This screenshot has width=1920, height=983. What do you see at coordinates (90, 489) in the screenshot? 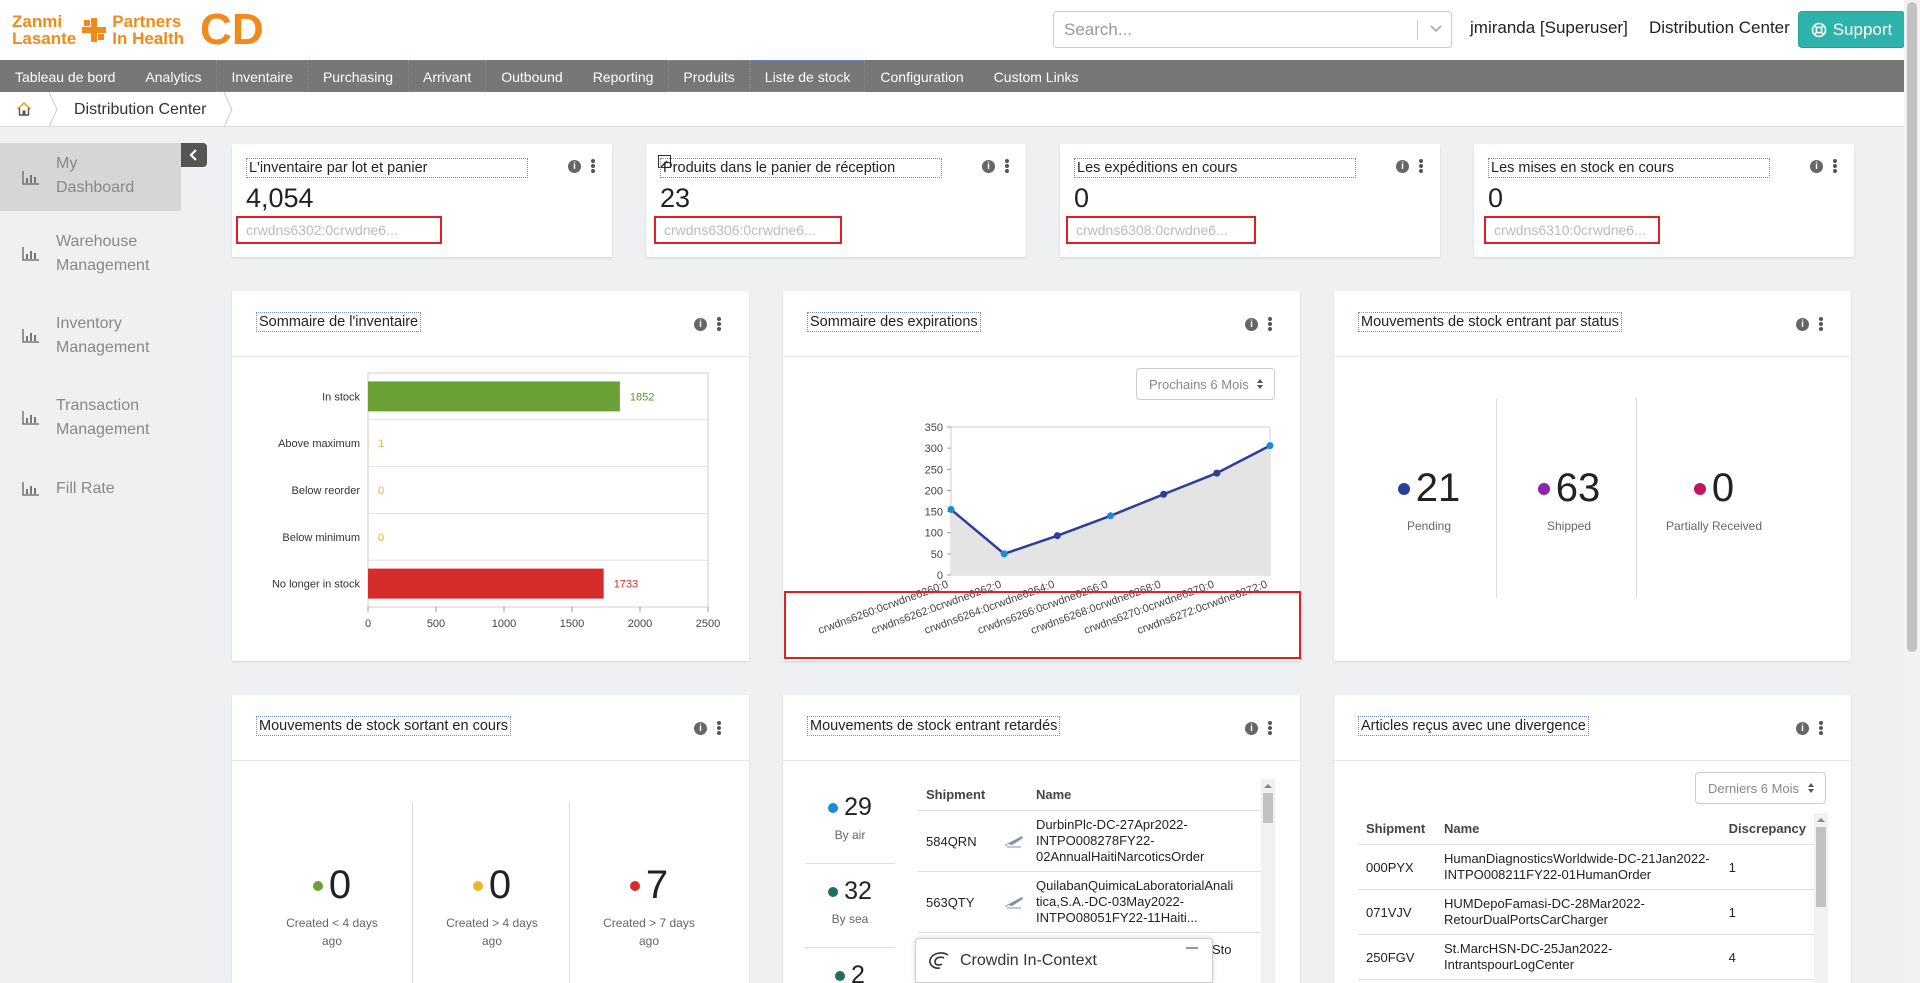
I see `sidebar-item-fill-rate: Fill Rate` at bounding box center [90, 489].